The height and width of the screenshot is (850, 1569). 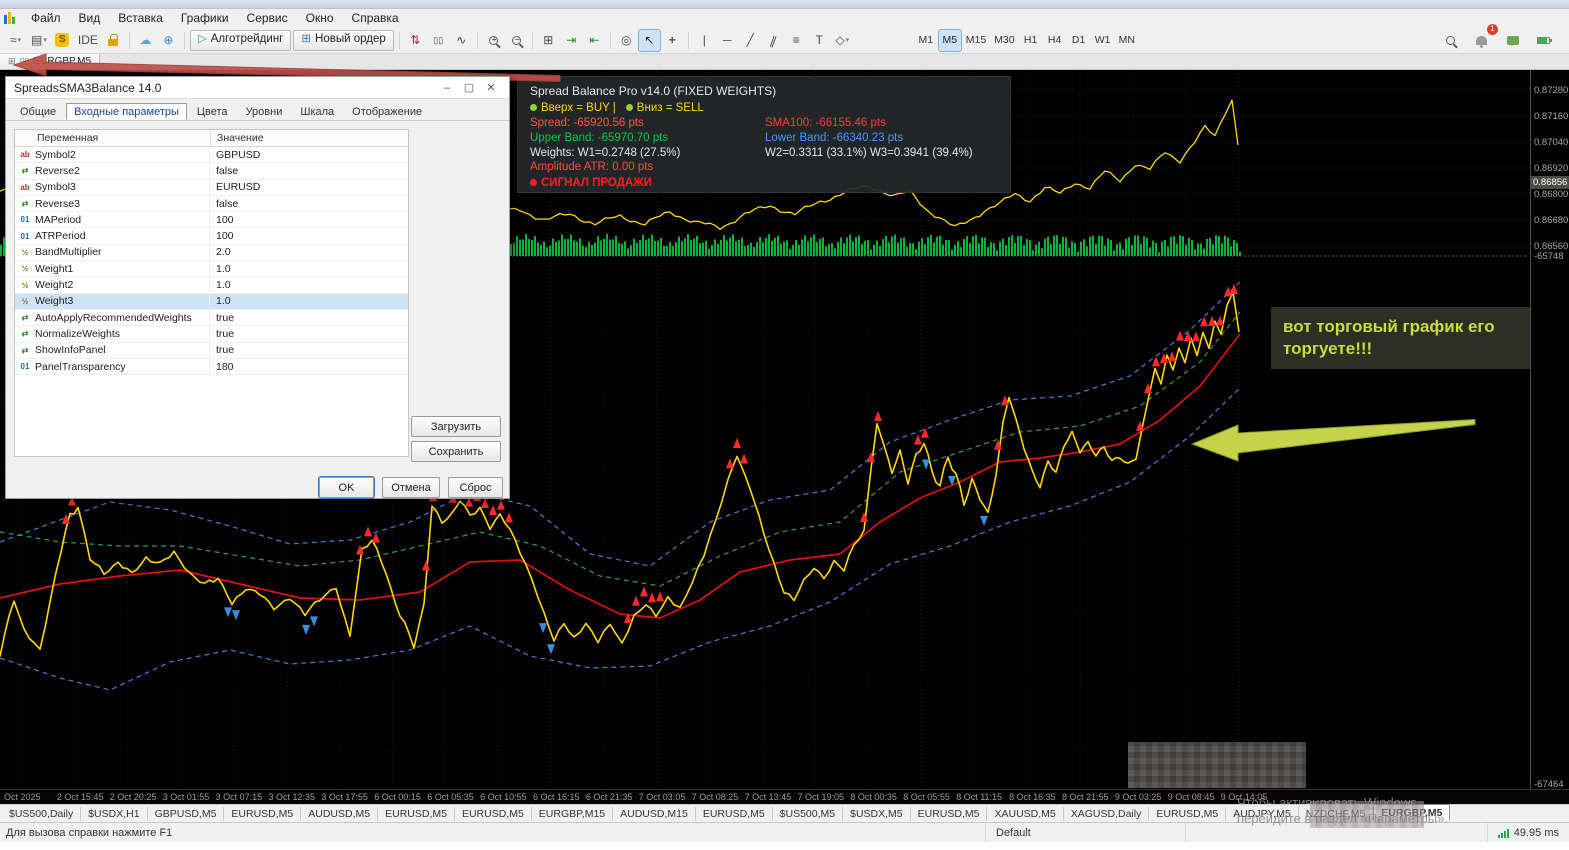 What do you see at coordinates (211, 269) in the screenshot?
I see `param-row-Weight1: ½ Weight1 1.0` at bounding box center [211, 269].